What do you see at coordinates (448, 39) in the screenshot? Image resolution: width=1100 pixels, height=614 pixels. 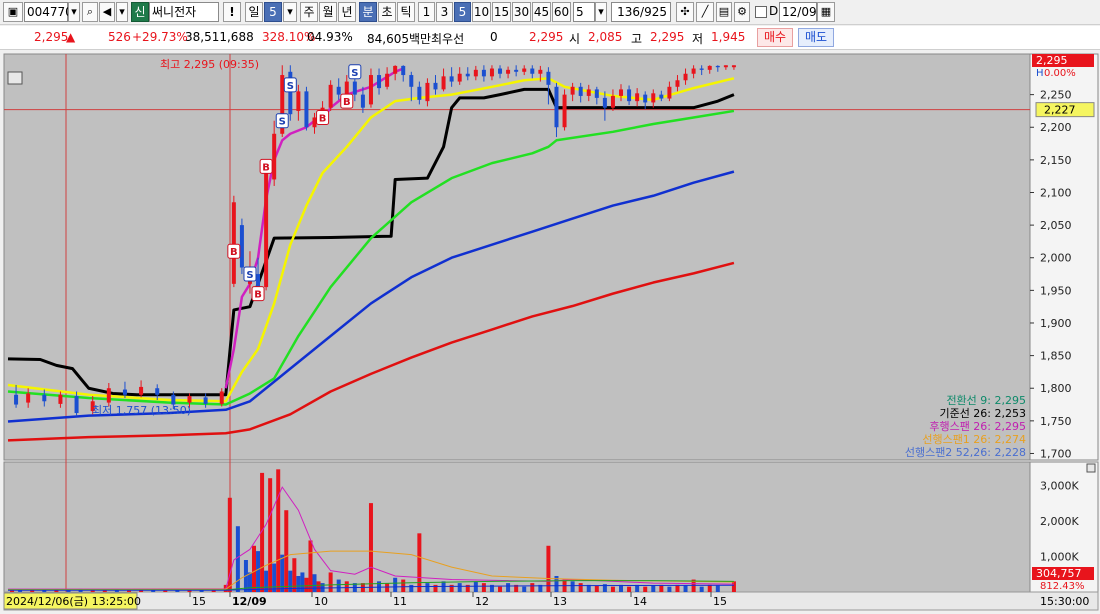 I see `priority-label: 최우선` at bounding box center [448, 39].